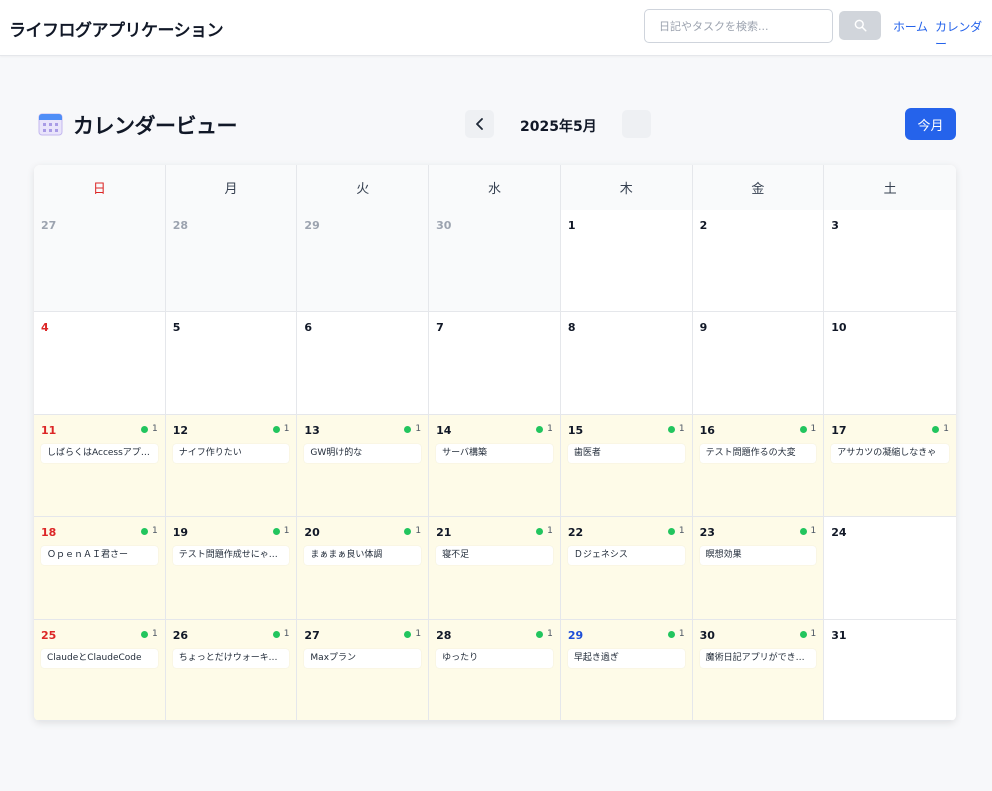  Describe the element at coordinates (626, 466) in the screenshot. I see `day-cell: 15 1 歯医者` at that location.